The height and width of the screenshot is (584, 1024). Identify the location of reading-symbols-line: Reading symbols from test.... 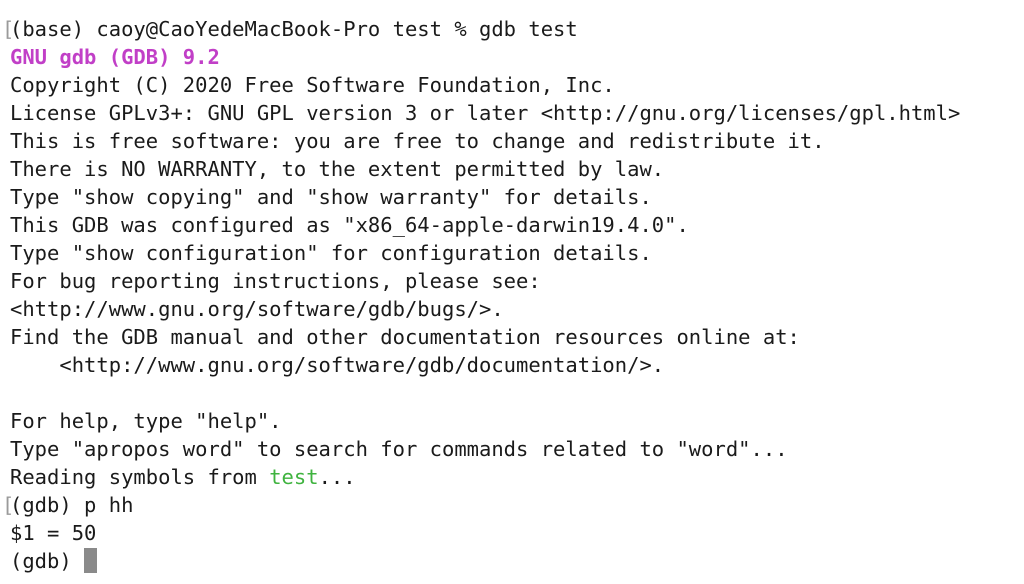
(517, 477).